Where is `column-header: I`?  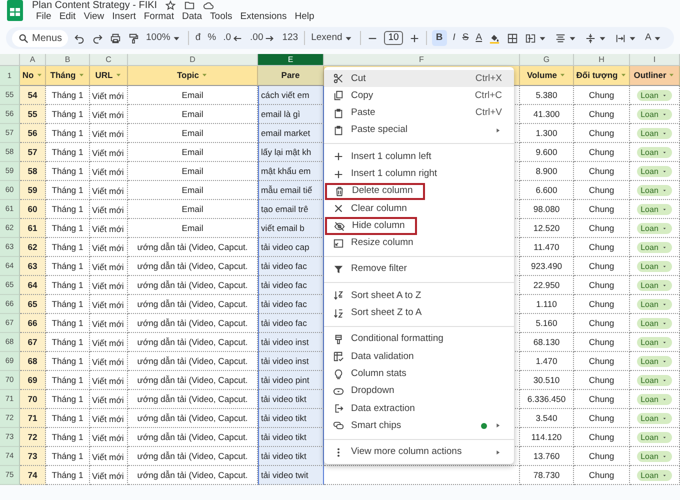
column-header: I is located at coordinates (655, 60).